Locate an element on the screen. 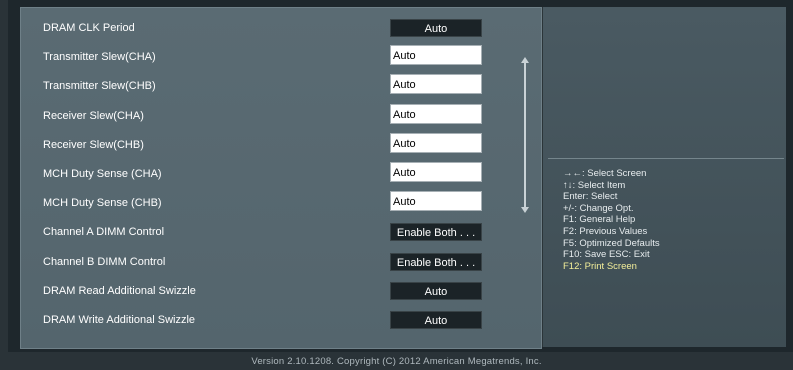  help-line-optimized-defaults: F5: Optimized Defaults is located at coordinates (611, 243).